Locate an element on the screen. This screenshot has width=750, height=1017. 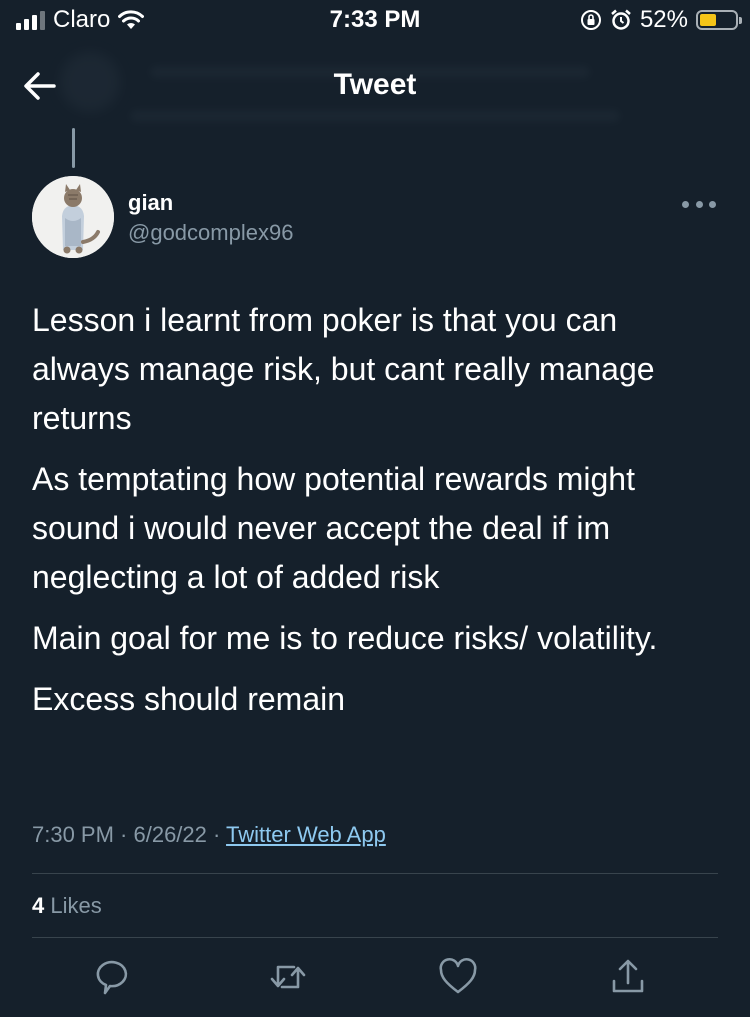
thread-connector is located at coordinates (73, 148).